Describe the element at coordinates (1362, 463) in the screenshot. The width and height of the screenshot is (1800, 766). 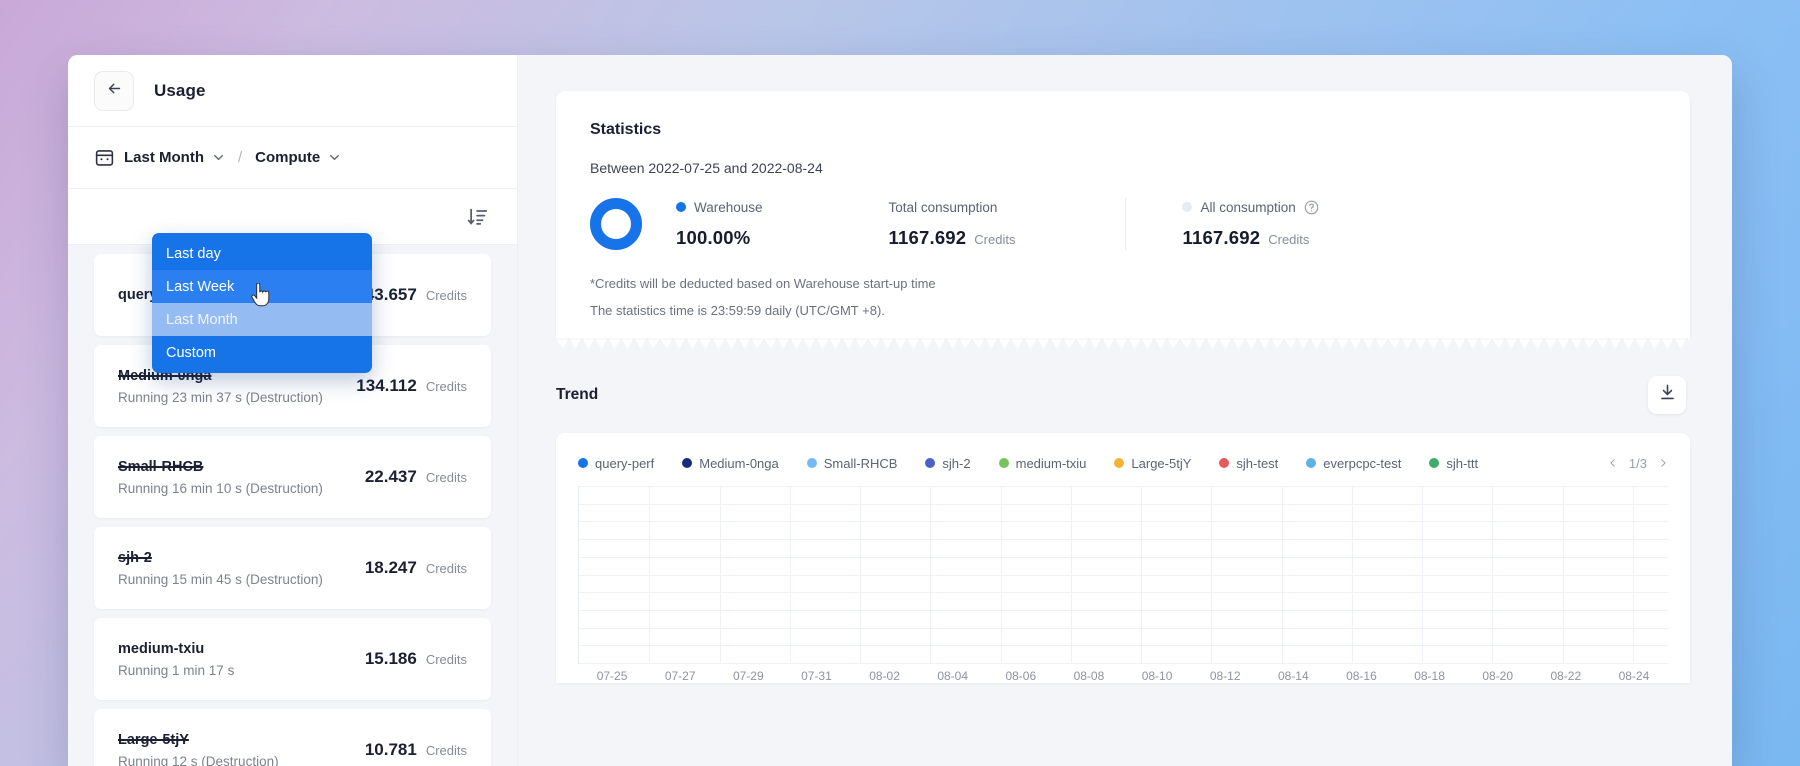
I see `legend-label: everpcpc-test` at that location.